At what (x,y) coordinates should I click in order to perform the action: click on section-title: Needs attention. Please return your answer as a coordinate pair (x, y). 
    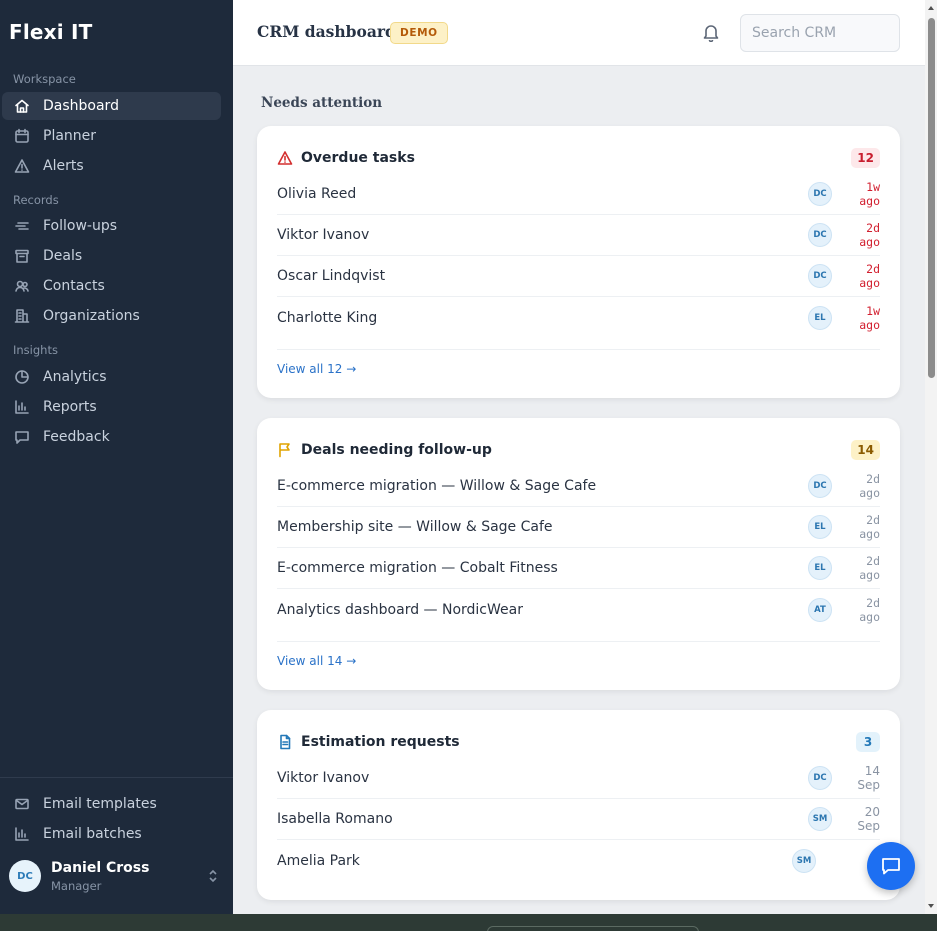
    Looking at the image, I should click on (322, 103).